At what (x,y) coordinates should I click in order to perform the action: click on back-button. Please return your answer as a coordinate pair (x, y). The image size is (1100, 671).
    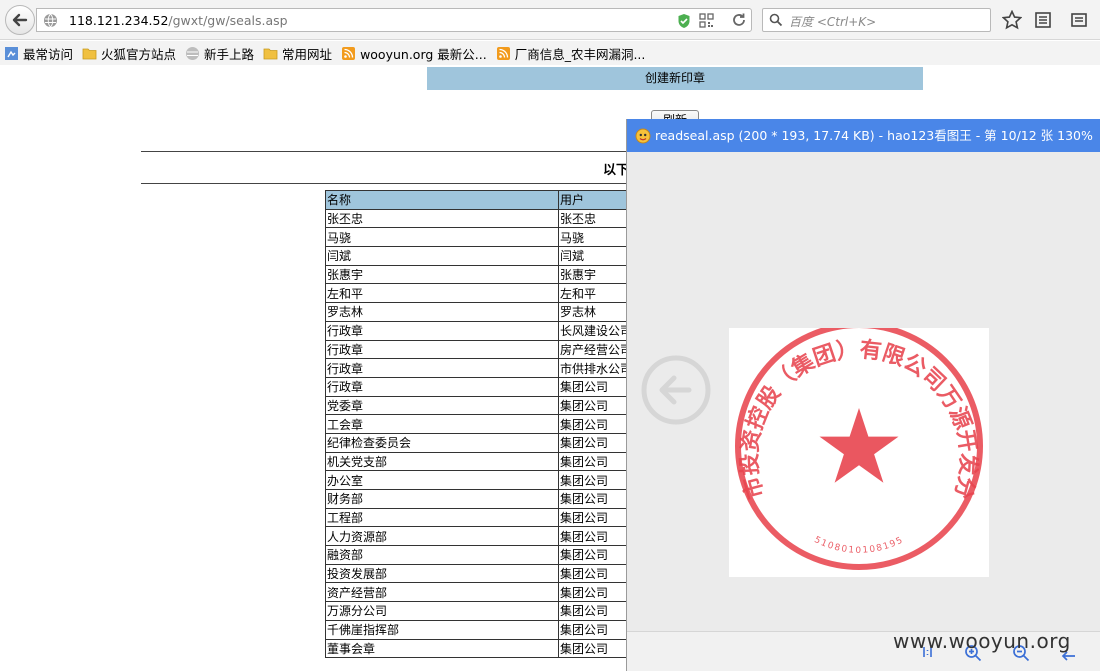
    Looking at the image, I should click on (20, 20).